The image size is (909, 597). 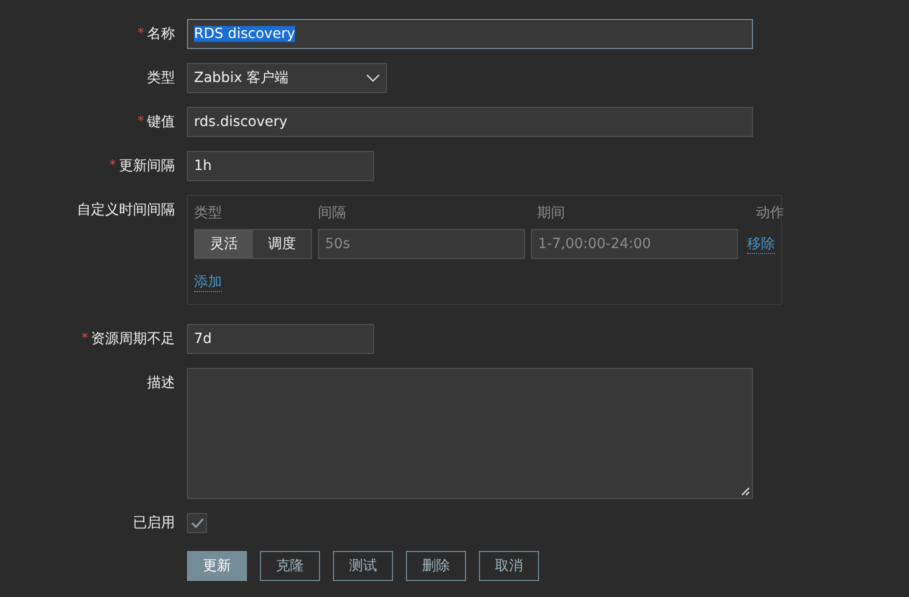 I want to click on type-toggle: 调度, so click(x=282, y=244).